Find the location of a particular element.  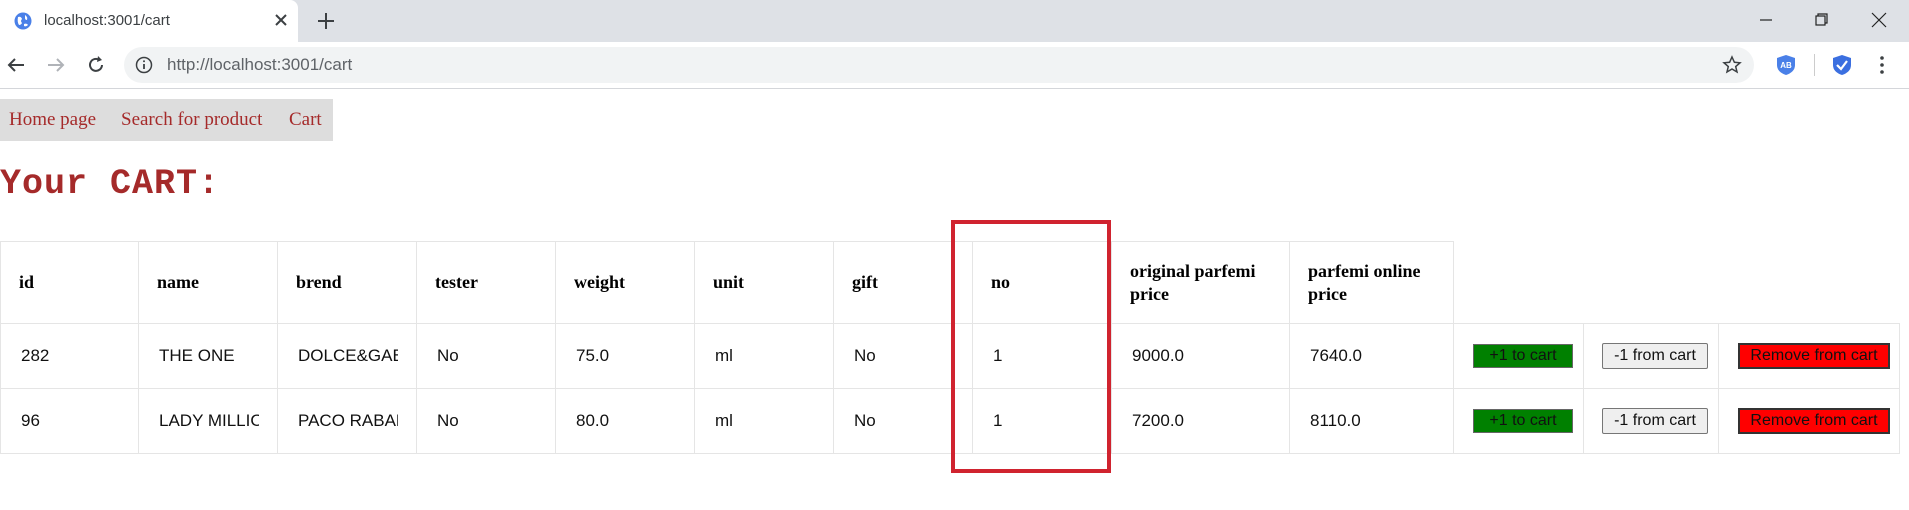

adblock-extension-icon: AB is located at coordinates (1786, 65).